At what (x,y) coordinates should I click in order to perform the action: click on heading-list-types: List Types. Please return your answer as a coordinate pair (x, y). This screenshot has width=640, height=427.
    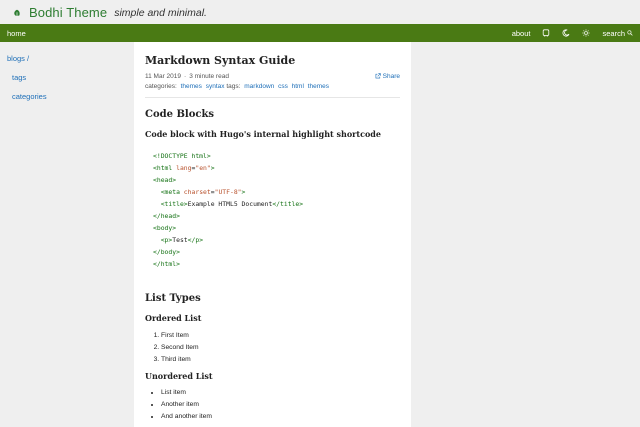
    Looking at the image, I should click on (173, 298).